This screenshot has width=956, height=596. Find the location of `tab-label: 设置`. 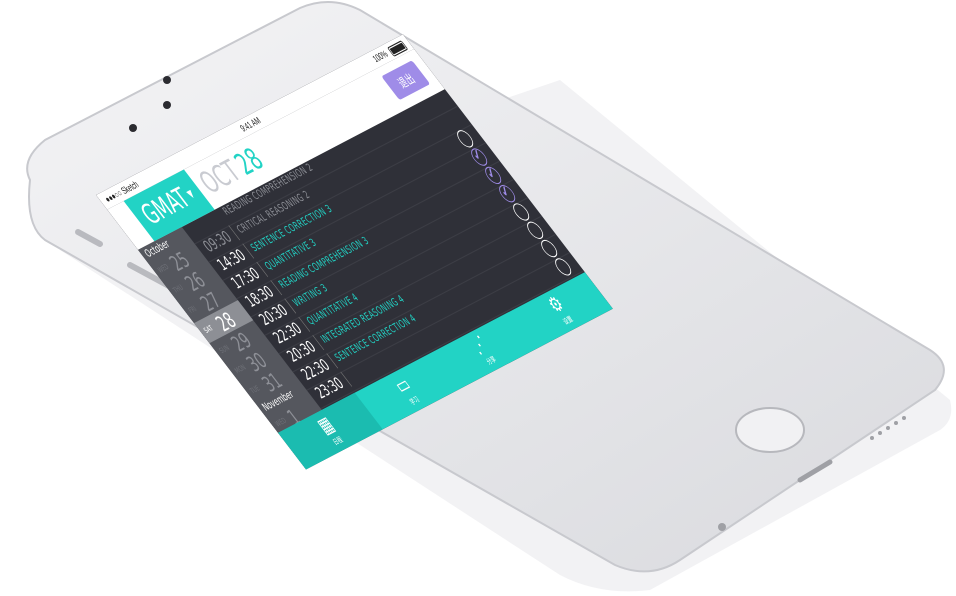

tab-label: 设置 is located at coordinates (568, 320).